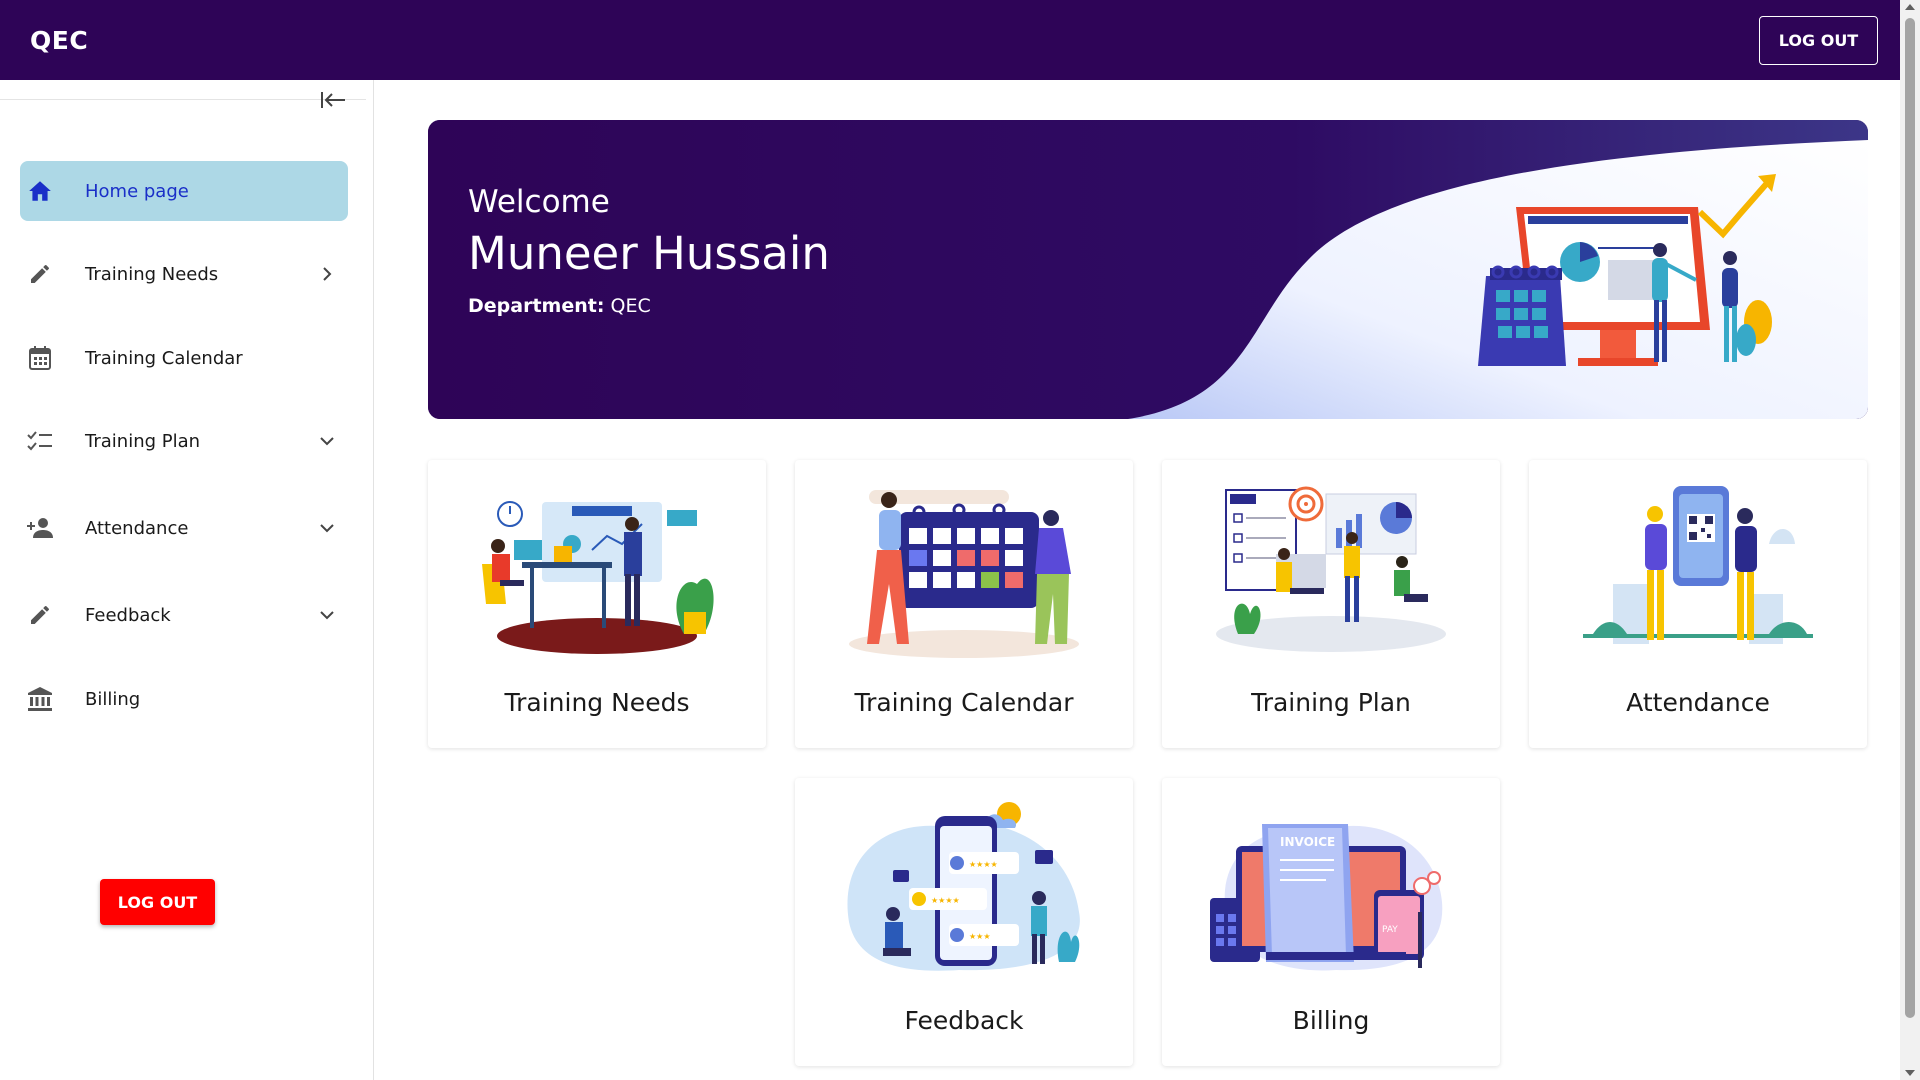 This screenshot has height=1080, width=1920. I want to click on card-title: Billing, so click(1331, 1020).